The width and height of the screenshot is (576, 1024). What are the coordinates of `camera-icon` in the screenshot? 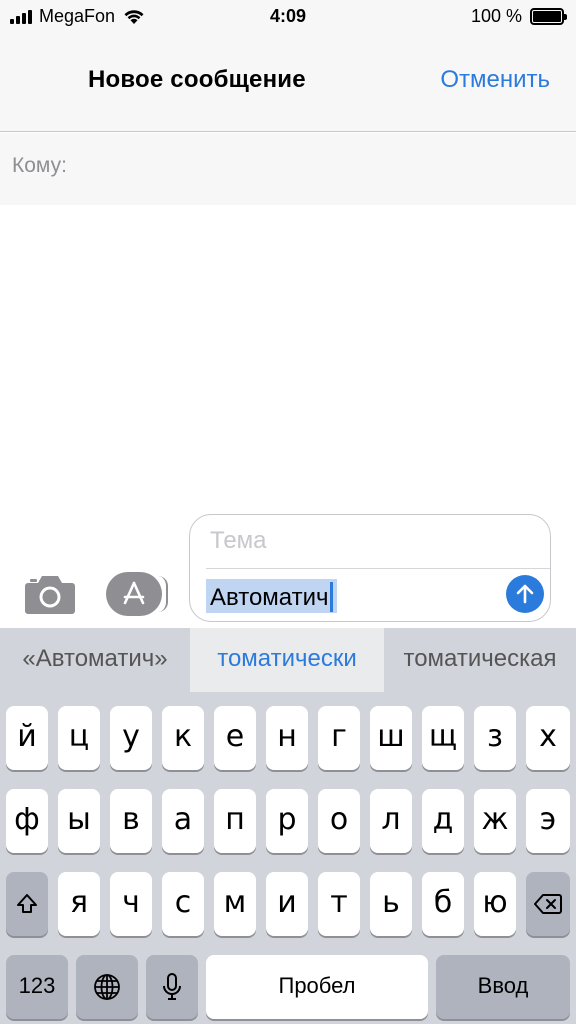 It's located at (50, 594).